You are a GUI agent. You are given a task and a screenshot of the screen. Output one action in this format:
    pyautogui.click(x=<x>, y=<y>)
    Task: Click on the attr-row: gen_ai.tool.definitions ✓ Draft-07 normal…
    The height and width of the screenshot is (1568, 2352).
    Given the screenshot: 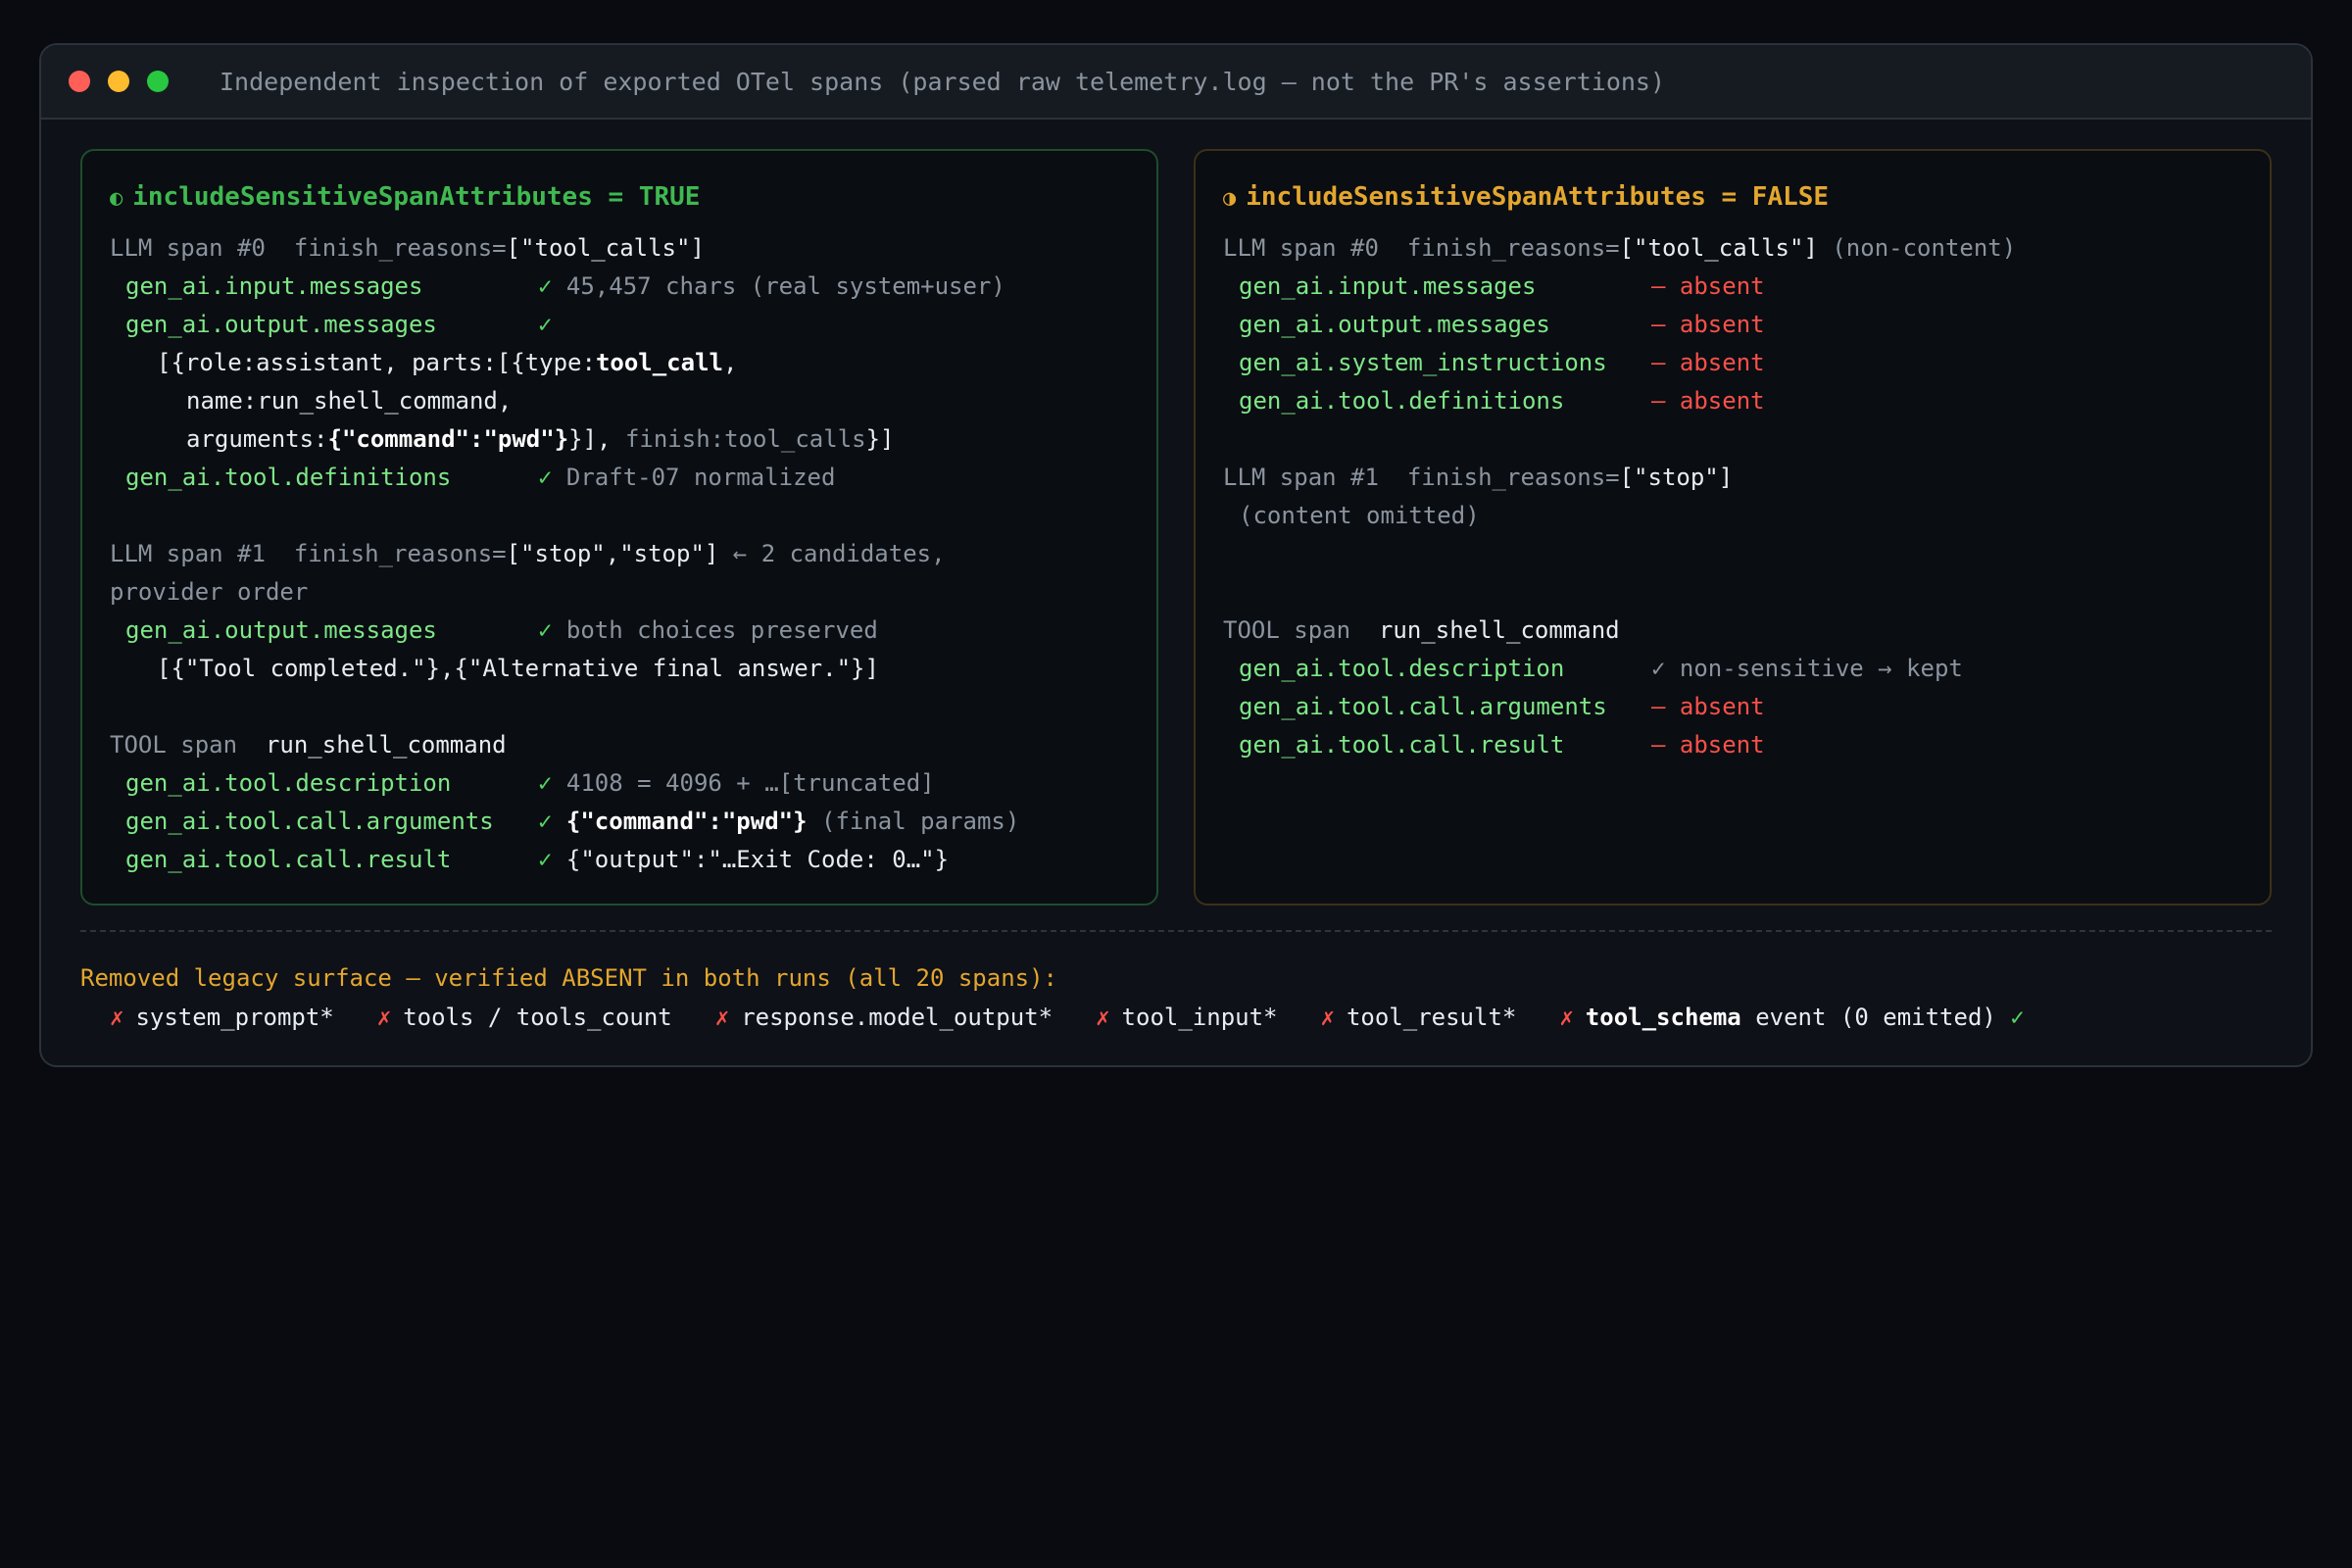 What is the action you would take?
    pyautogui.click(x=619, y=478)
    